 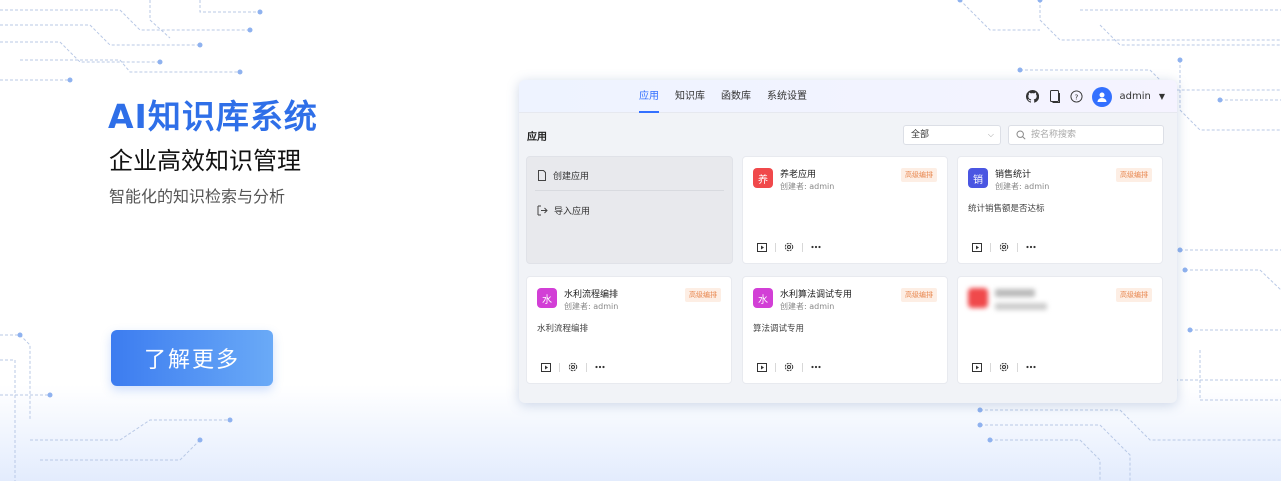 What do you see at coordinates (571, 177) in the screenshot?
I see `create-app-label: 创建应用` at bounding box center [571, 177].